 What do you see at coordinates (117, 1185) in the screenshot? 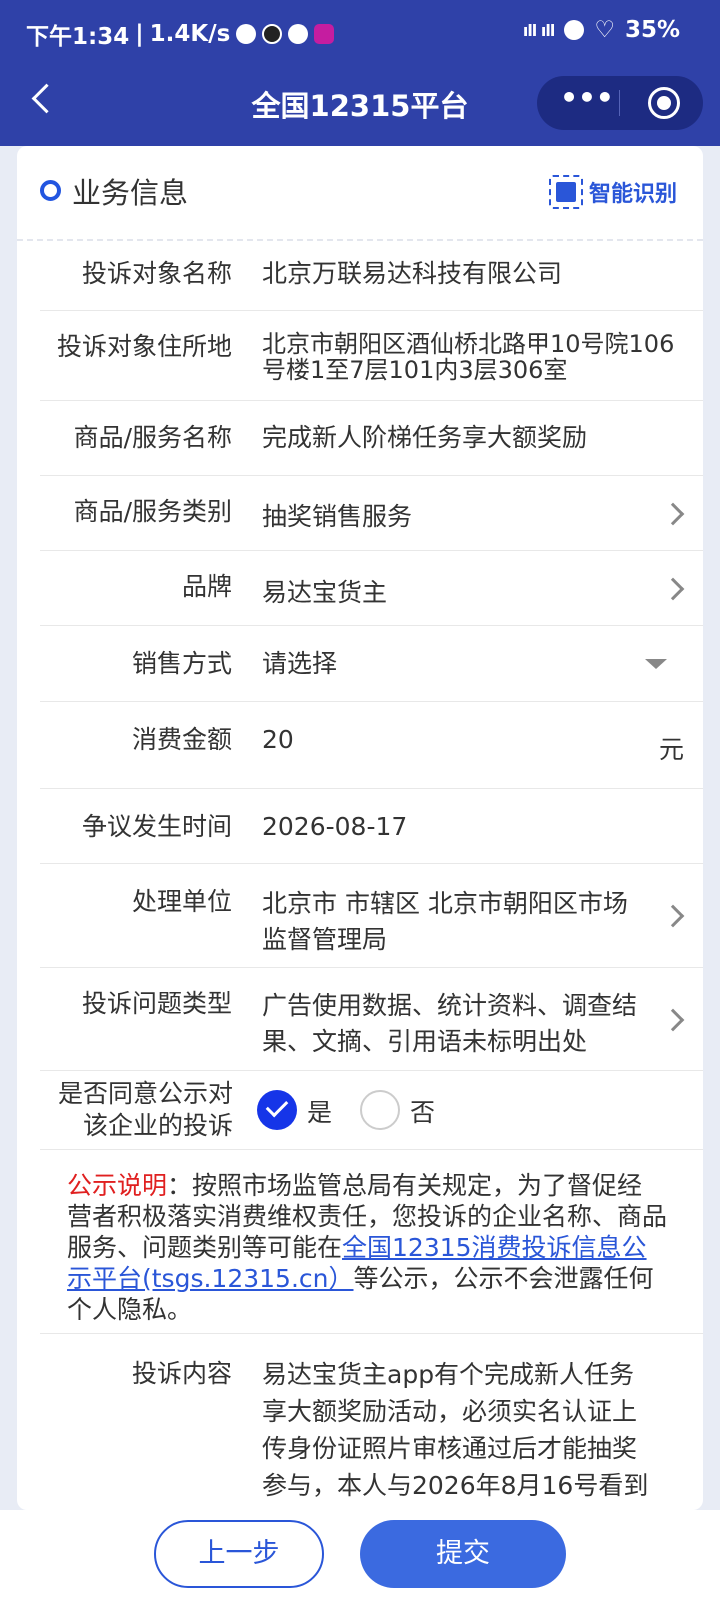
I see `notice-title: 公示说明` at bounding box center [117, 1185].